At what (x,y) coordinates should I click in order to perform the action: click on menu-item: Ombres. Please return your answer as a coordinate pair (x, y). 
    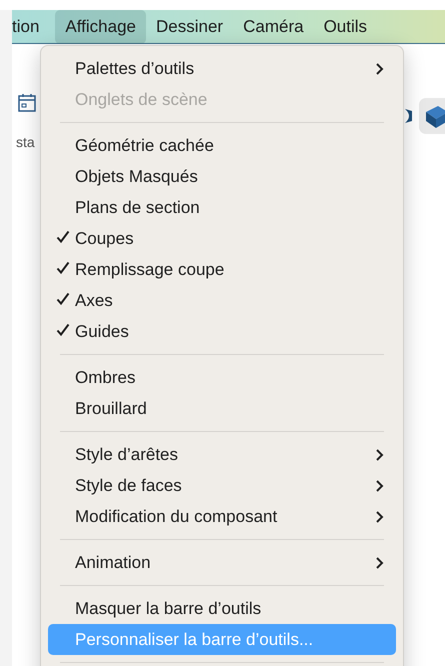
    Looking at the image, I should click on (222, 377).